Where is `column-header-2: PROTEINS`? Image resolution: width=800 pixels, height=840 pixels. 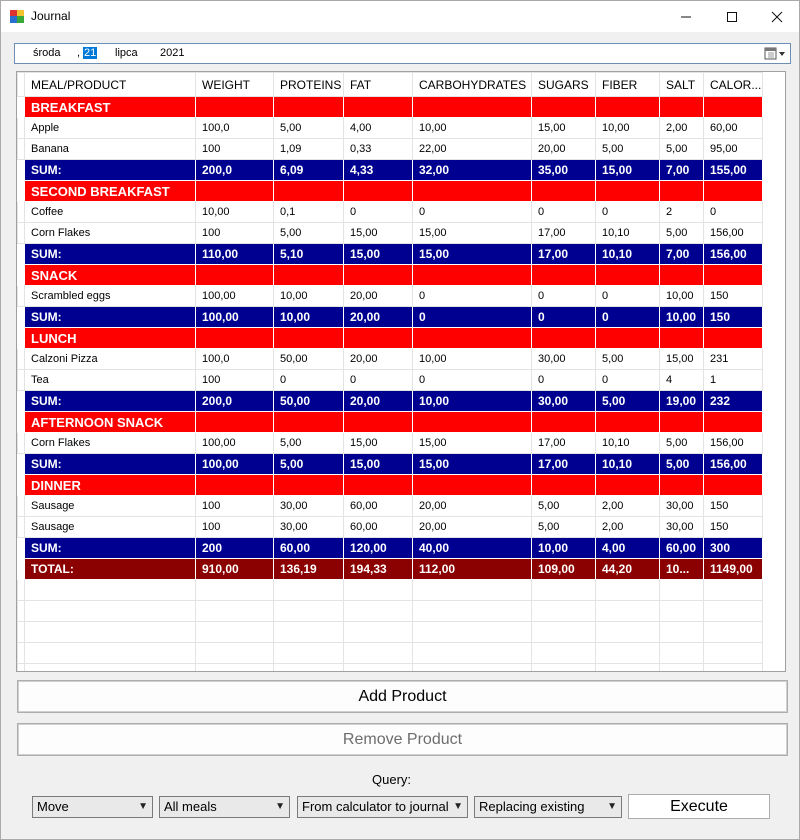
column-header-2: PROTEINS is located at coordinates (308, 84).